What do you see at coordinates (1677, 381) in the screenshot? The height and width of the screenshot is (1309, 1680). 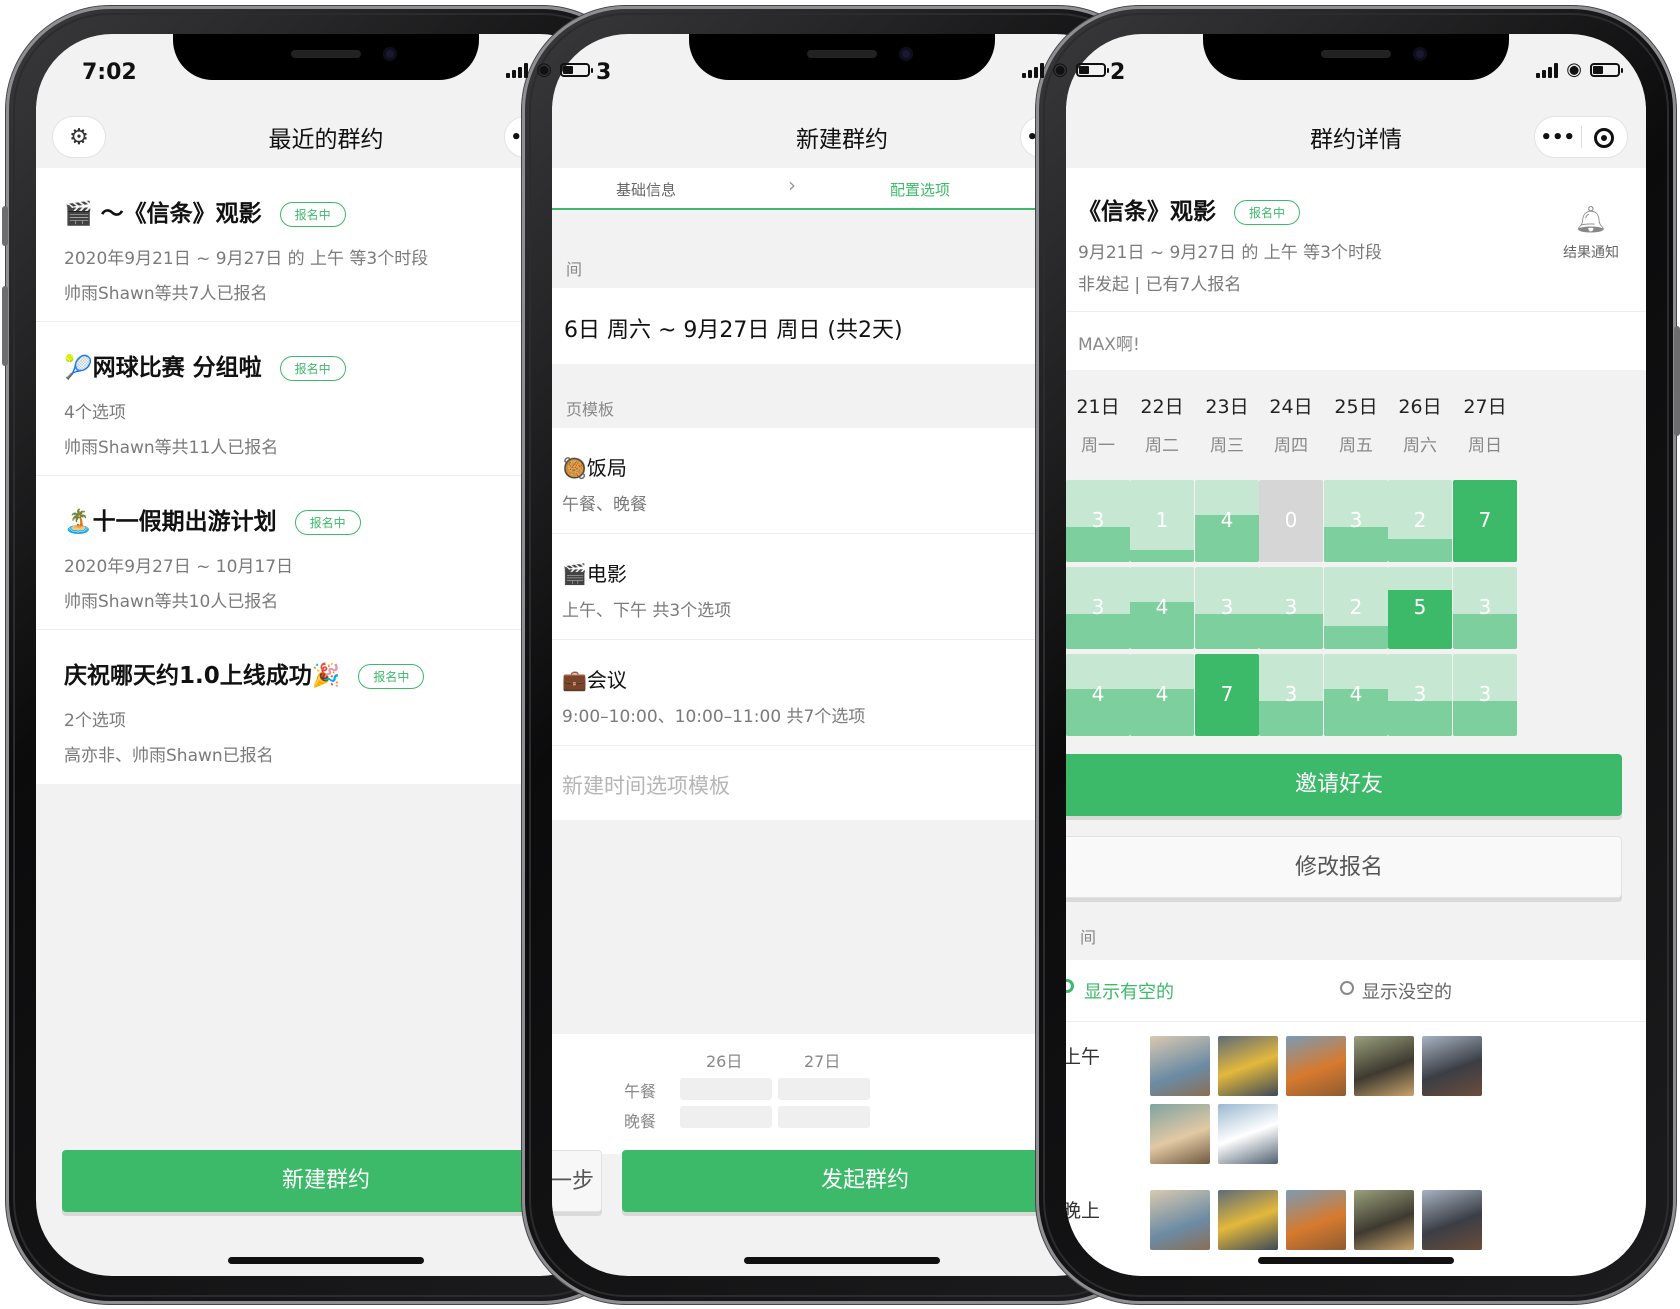 I see `power-button` at bounding box center [1677, 381].